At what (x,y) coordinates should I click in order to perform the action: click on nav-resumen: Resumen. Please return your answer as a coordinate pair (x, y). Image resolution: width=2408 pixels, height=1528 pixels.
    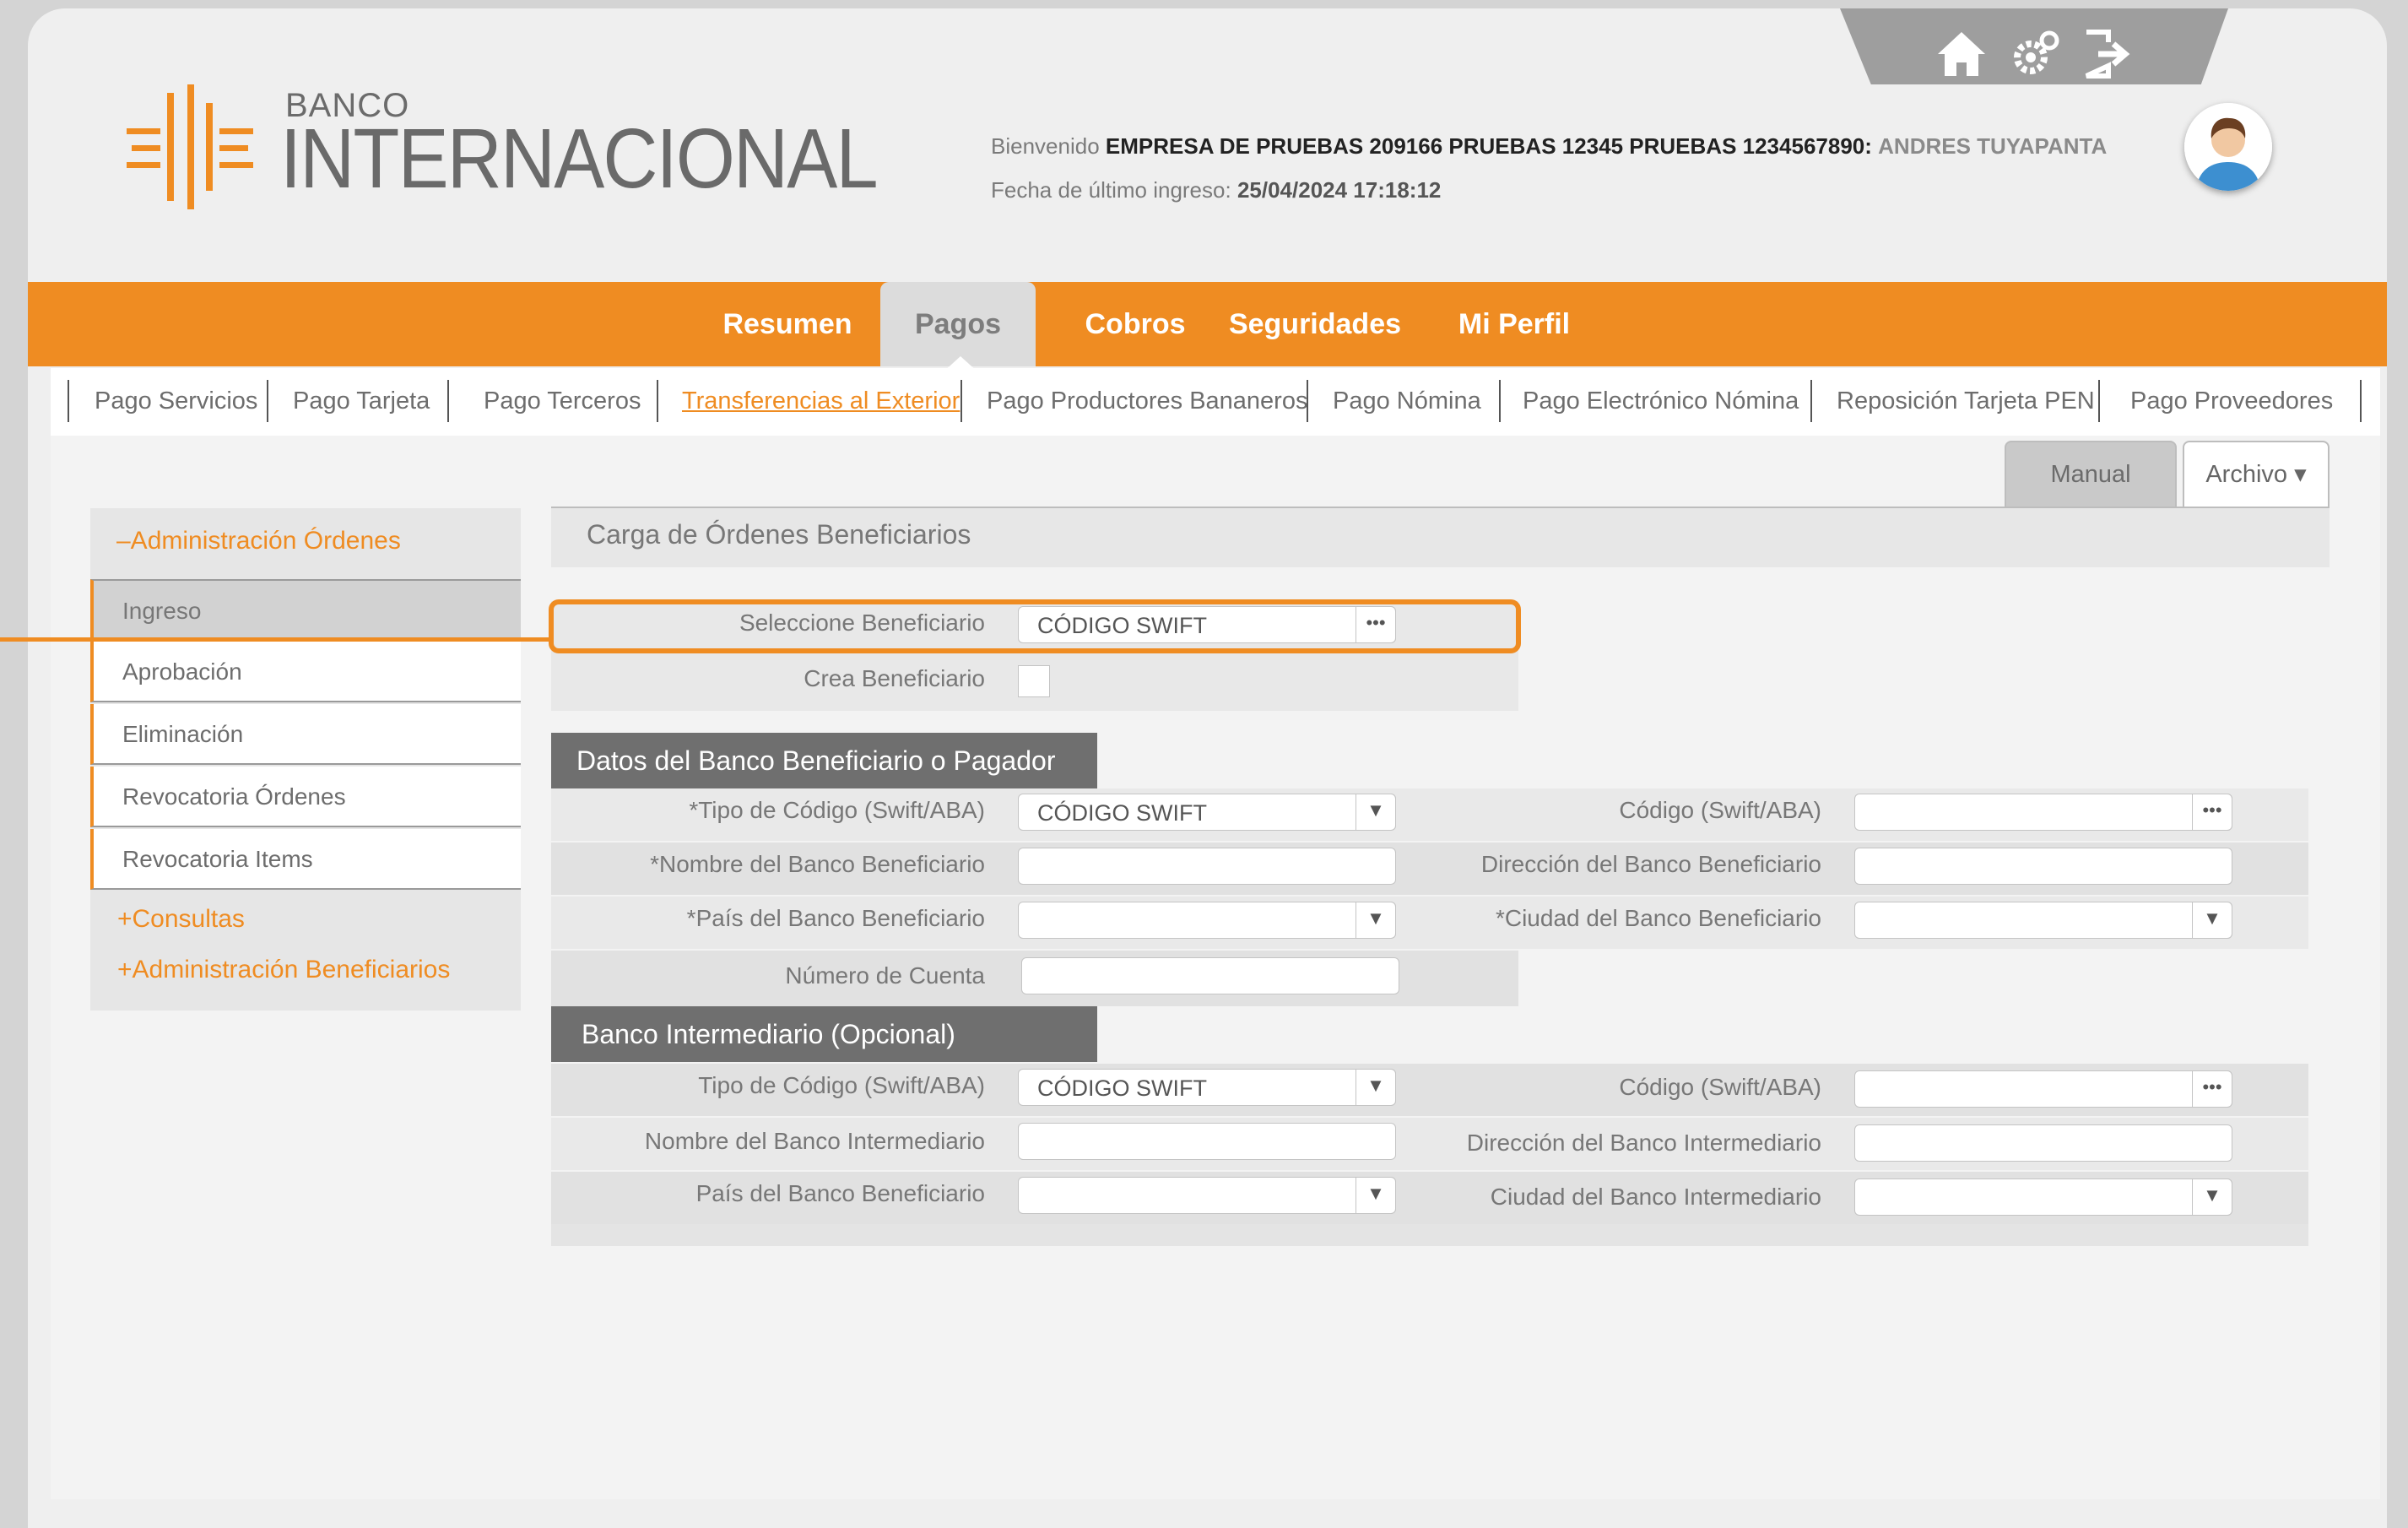
    Looking at the image, I should click on (787, 324).